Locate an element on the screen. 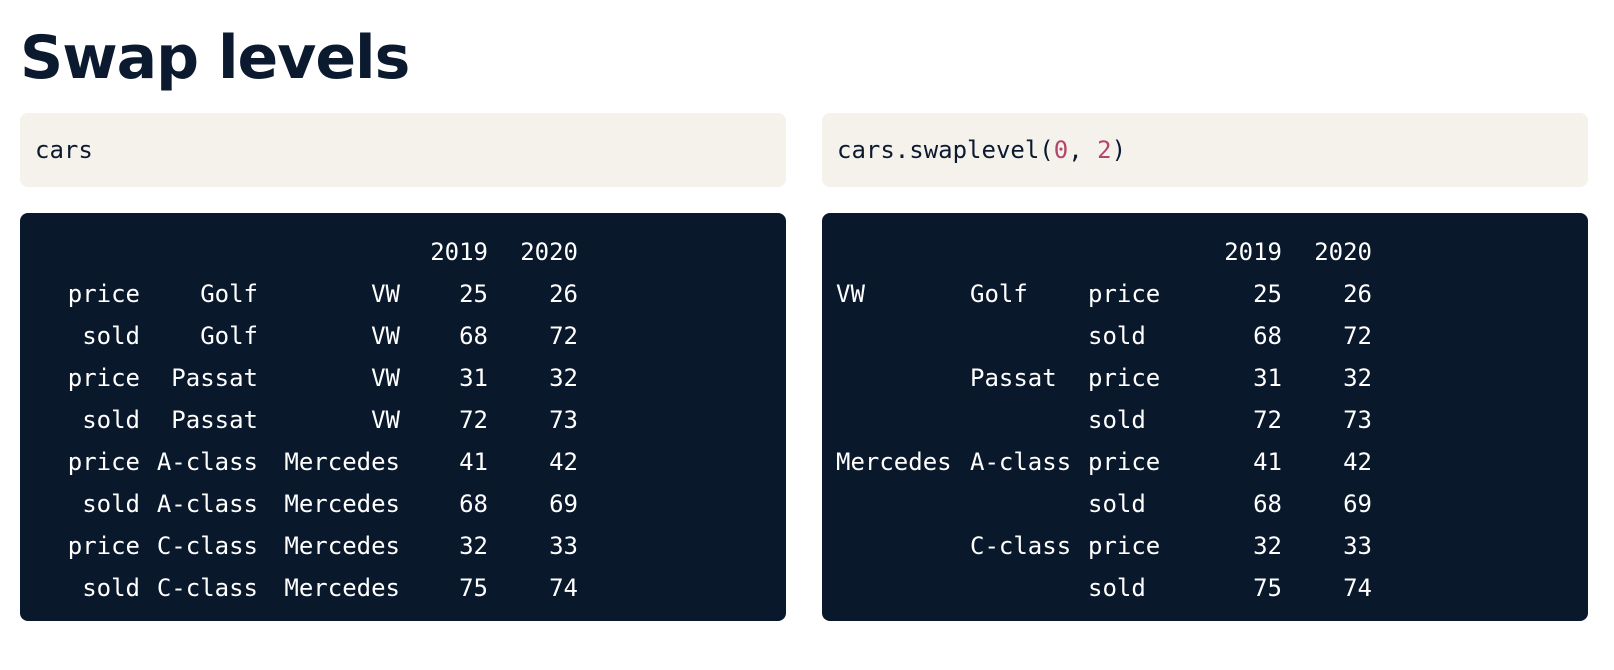 Image resolution: width=1614 pixels, height=670 pixels. table-row: sold 68 69 is located at coordinates (1104, 504).